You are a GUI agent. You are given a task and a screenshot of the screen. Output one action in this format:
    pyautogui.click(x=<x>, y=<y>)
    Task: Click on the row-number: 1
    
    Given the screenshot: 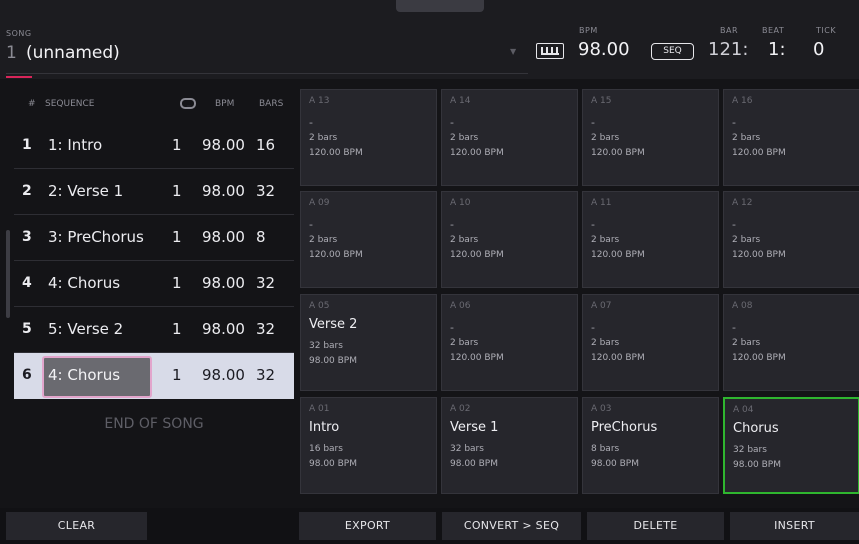 What is the action you would take?
    pyautogui.click(x=27, y=145)
    